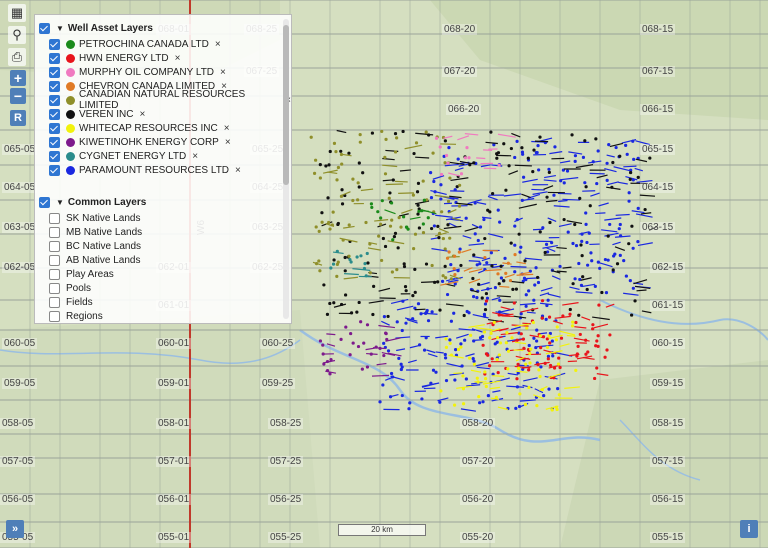 Image resolution: width=768 pixels, height=548 pixels. I want to click on print-icon: ⎙, so click(17, 57).